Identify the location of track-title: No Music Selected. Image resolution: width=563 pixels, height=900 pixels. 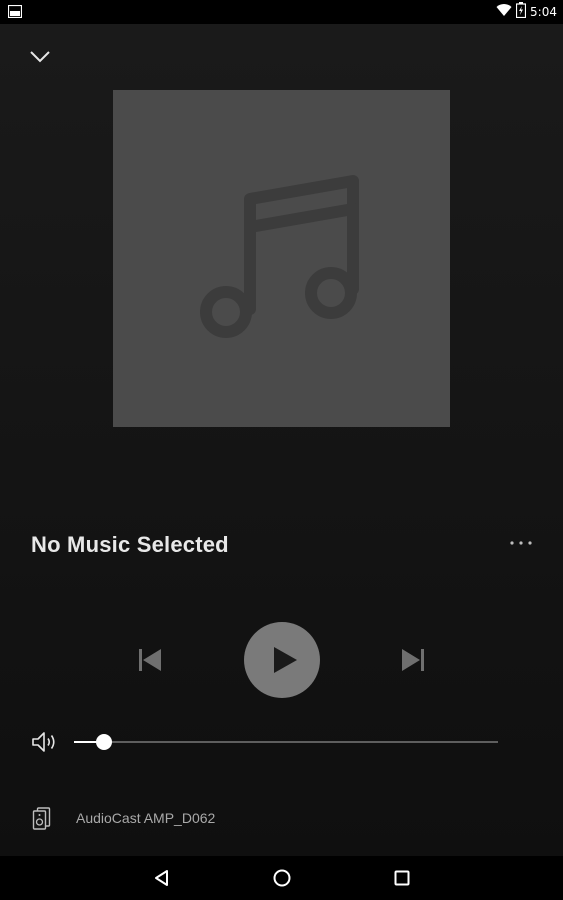
(130, 544).